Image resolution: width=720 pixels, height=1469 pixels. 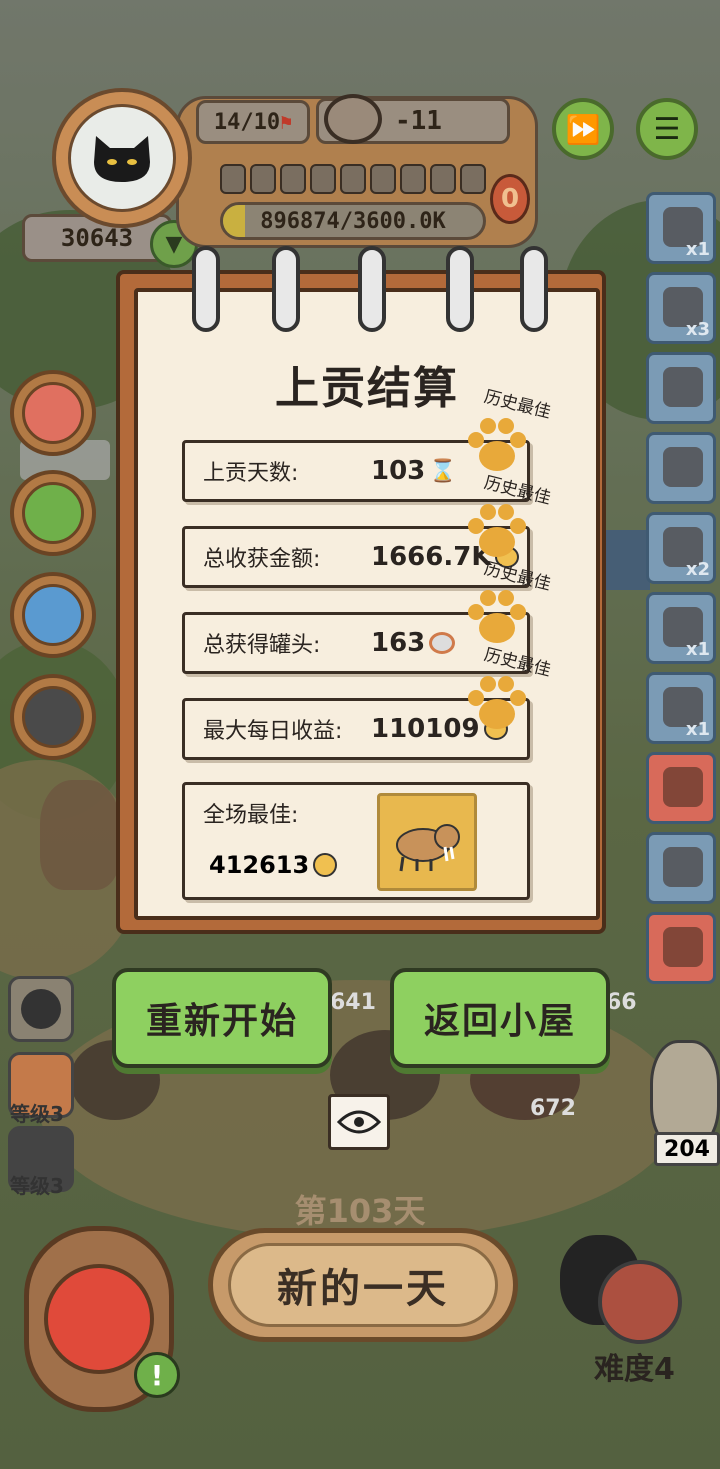 What do you see at coordinates (251, 815) in the screenshot?
I see `mvp-label: 全场最佳:` at bounding box center [251, 815].